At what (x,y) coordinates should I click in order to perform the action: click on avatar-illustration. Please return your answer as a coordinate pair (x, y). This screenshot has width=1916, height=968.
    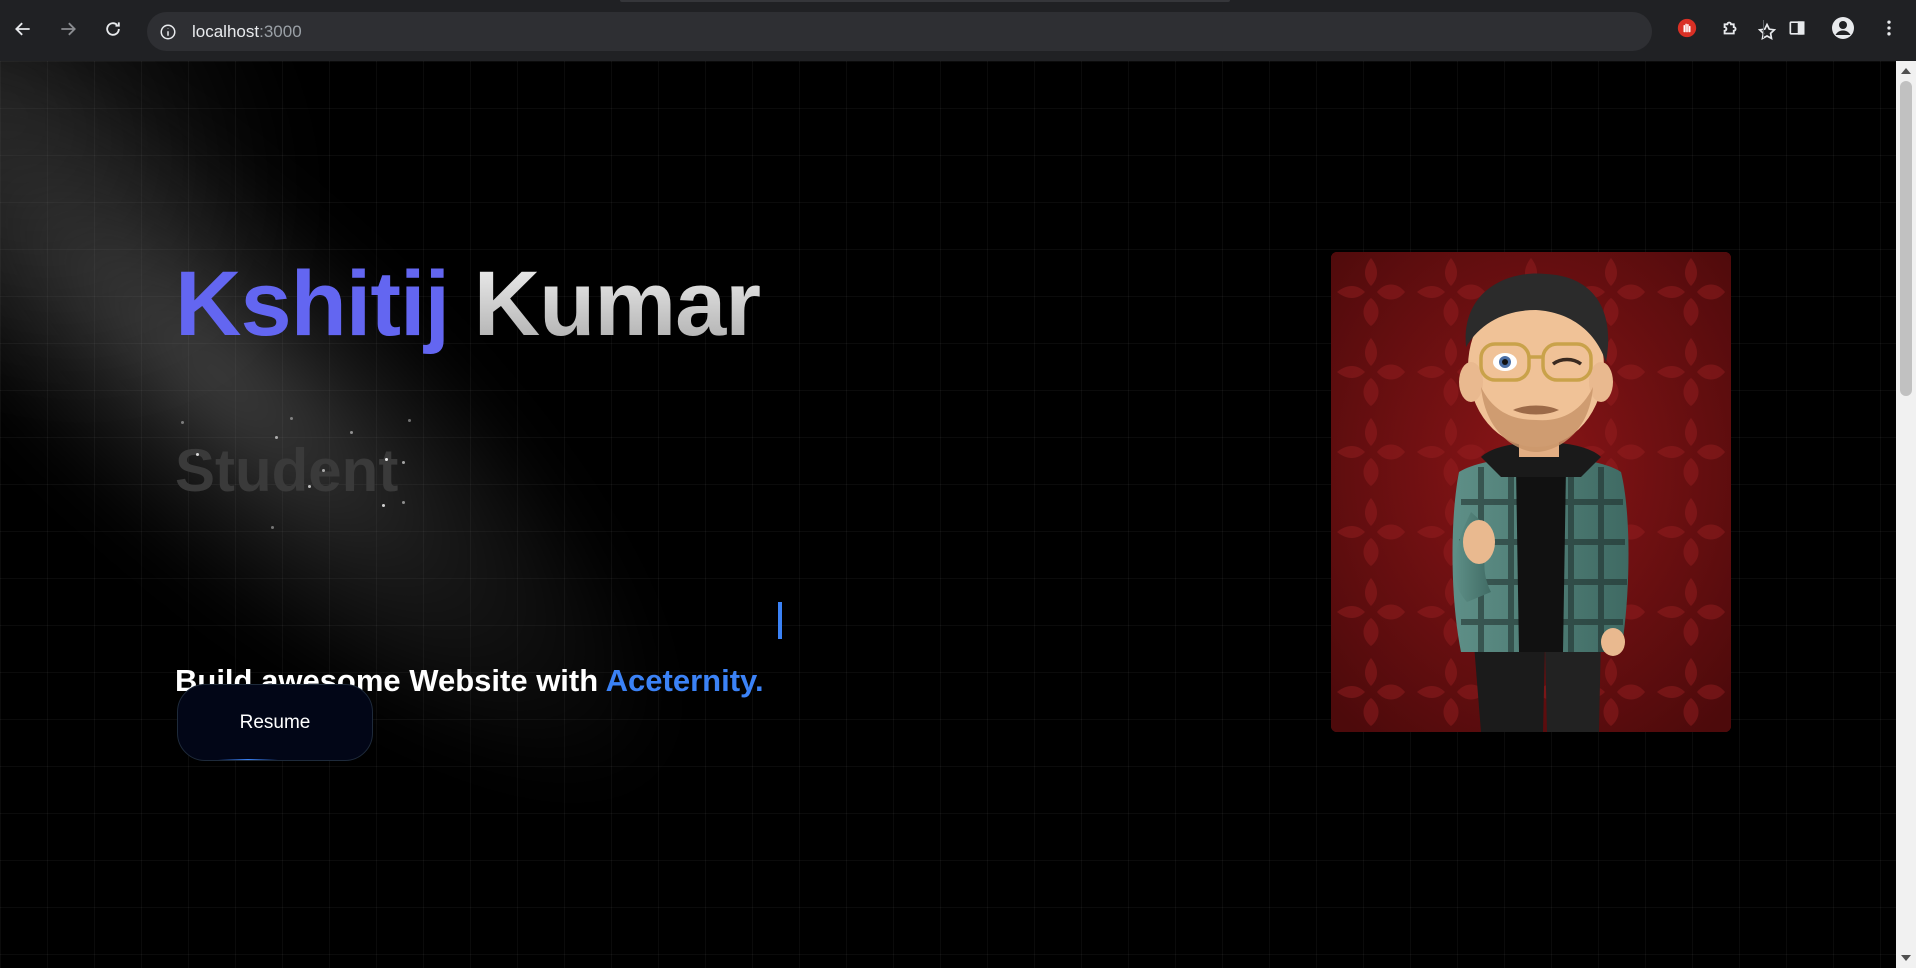
    Looking at the image, I should click on (1531, 492).